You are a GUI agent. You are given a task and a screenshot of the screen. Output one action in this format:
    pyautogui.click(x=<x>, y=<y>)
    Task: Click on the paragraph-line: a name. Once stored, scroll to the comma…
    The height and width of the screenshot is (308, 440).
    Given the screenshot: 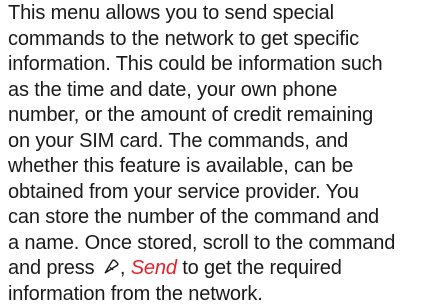 What is the action you would take?
    pyautogui.click(x=202, y=242)
    